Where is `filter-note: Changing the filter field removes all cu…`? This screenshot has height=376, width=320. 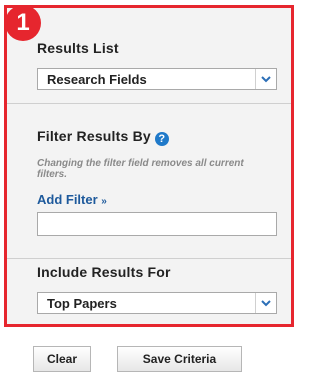
filter-note: Changing the filter field removes all cu… is located at coordinates (140, 169).